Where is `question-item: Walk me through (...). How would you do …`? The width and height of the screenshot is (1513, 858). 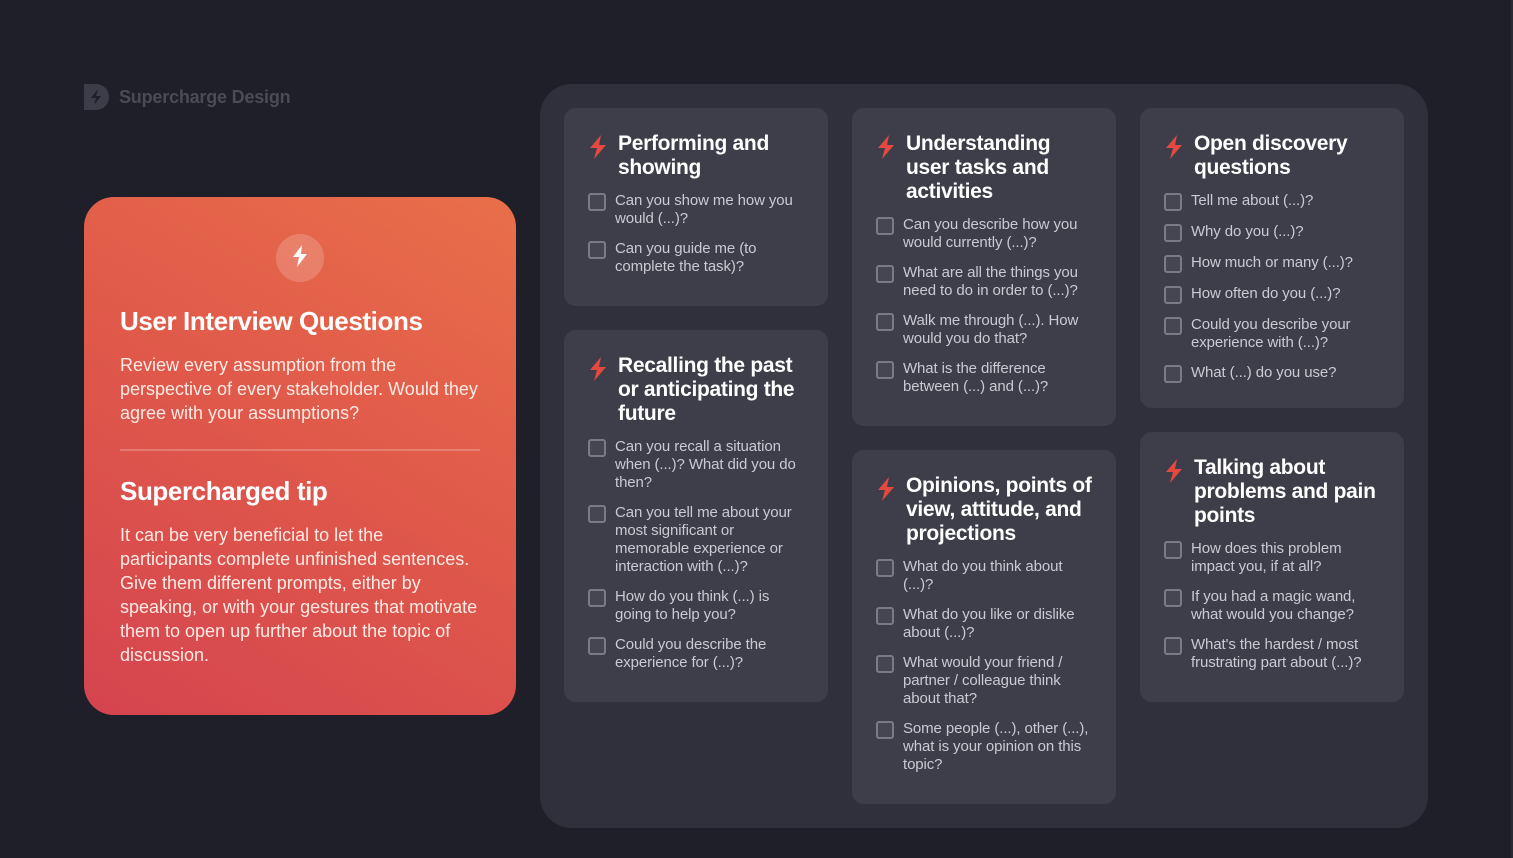 question-item: Walk me through (...). How would you do … is located at coordinates (984, 330).